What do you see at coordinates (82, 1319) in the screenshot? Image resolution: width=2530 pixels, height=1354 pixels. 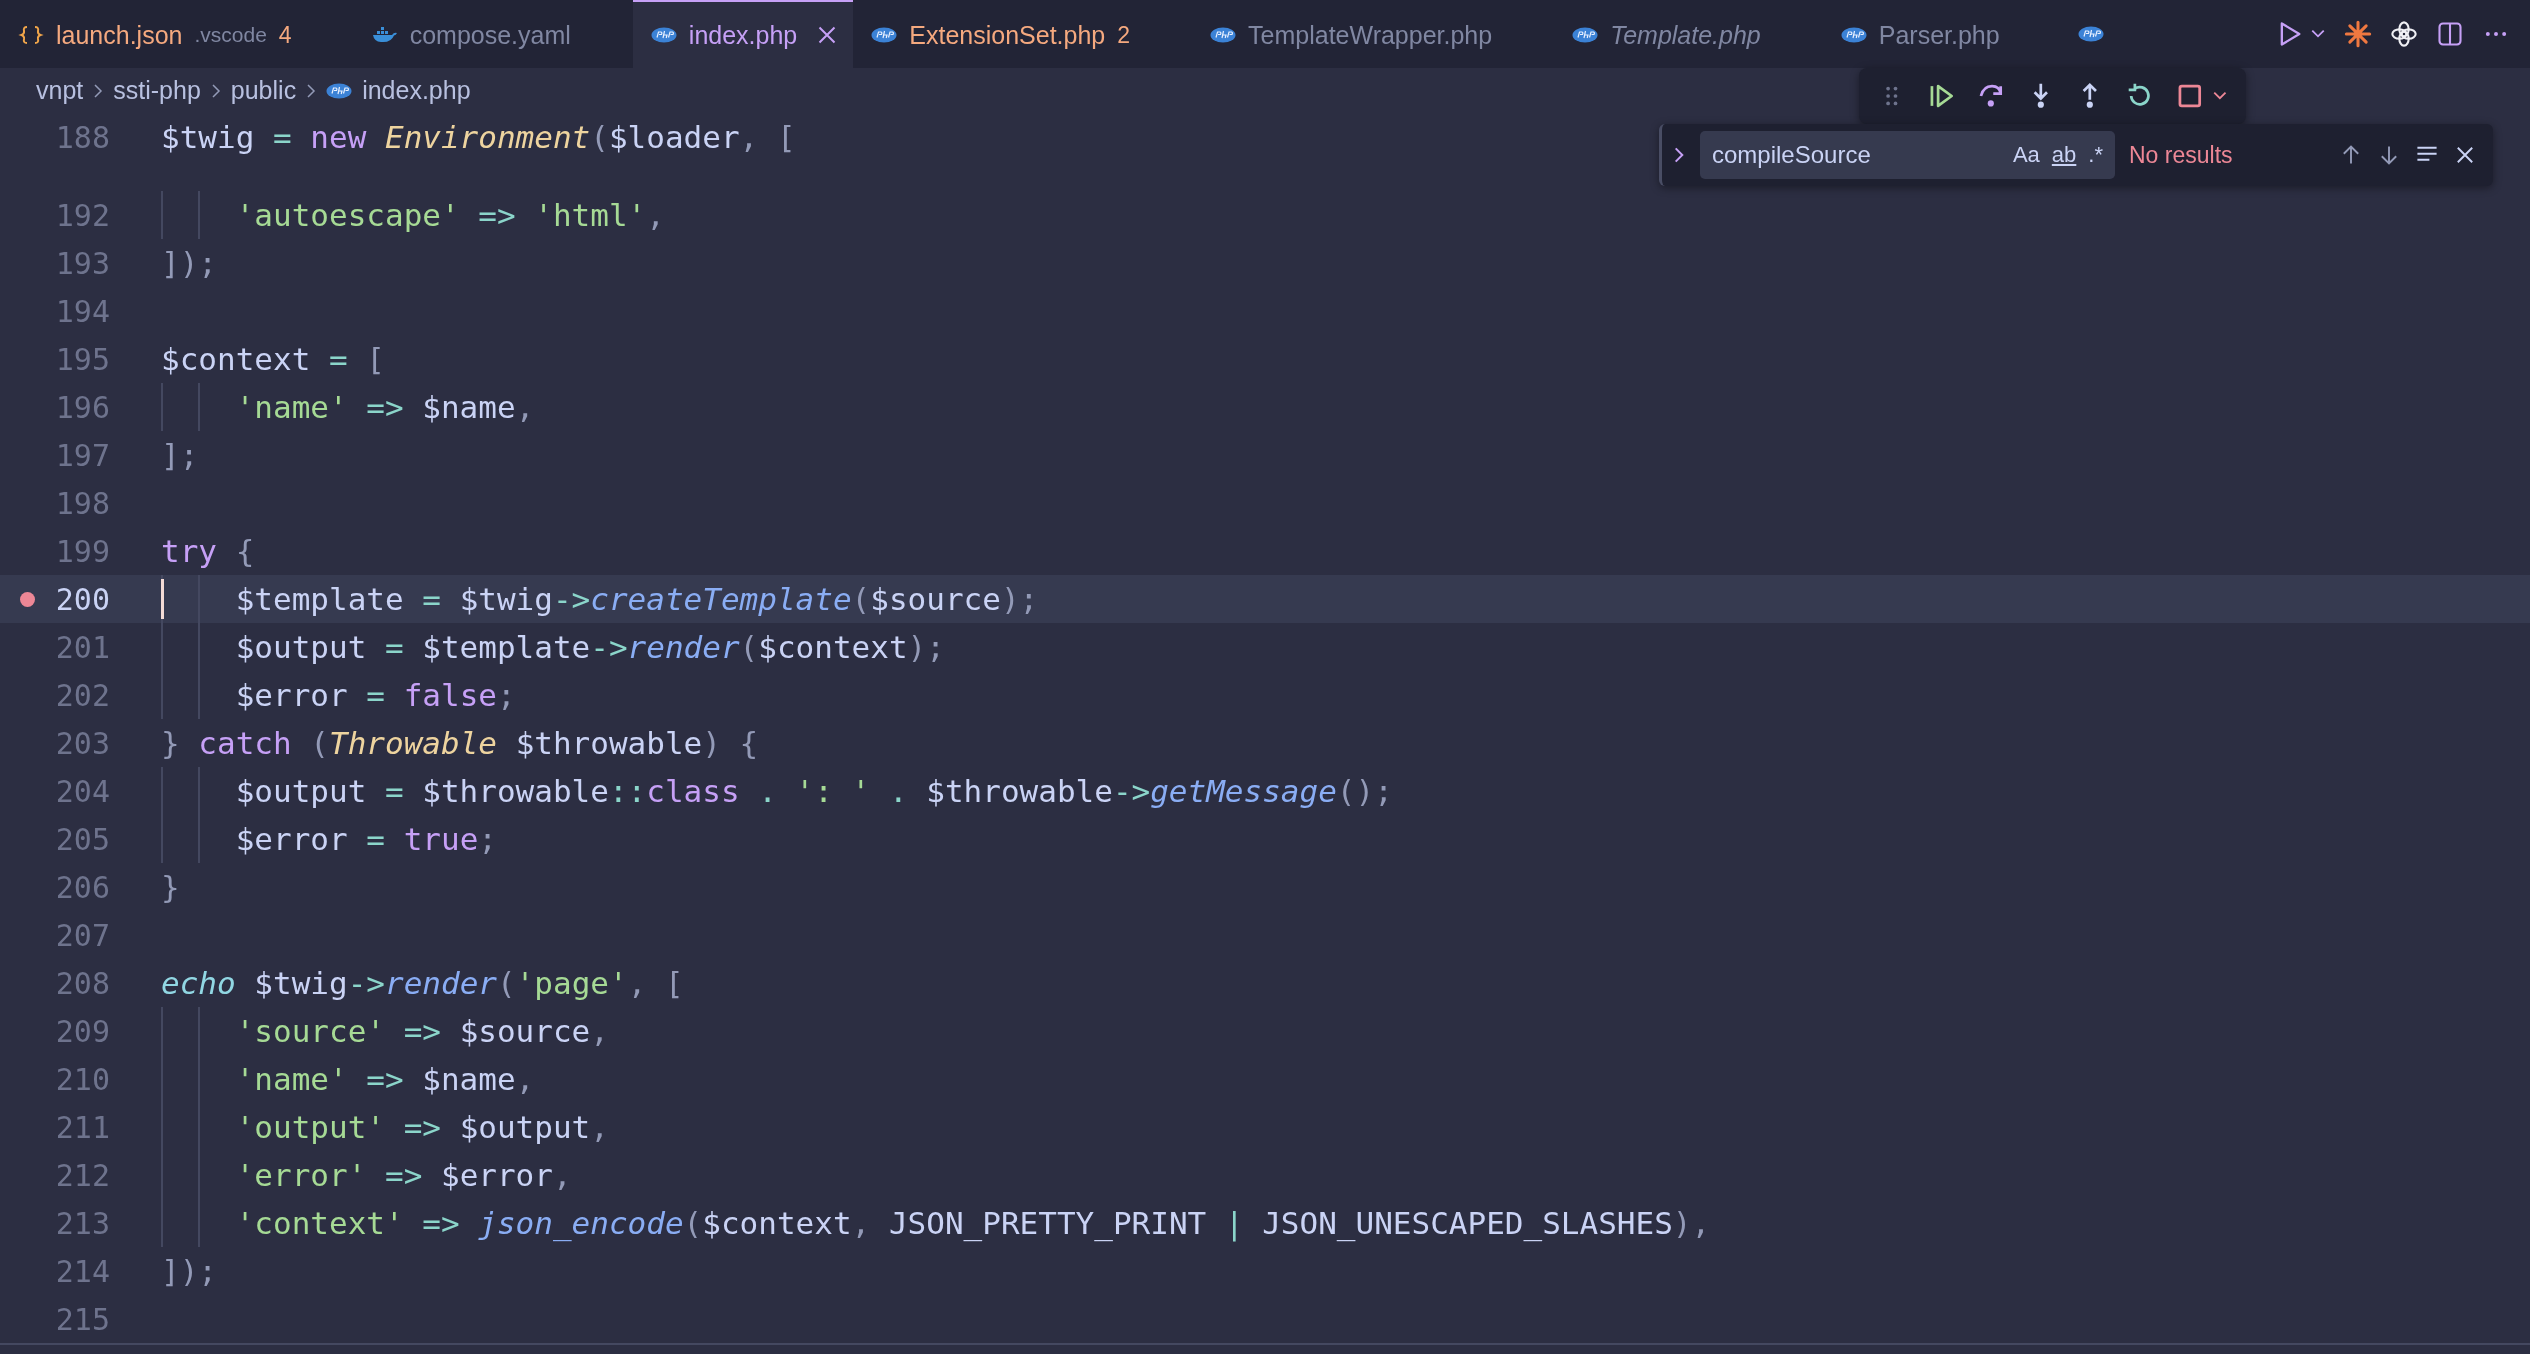 I see `line-number: 215` at bounding box center [82, 1319].